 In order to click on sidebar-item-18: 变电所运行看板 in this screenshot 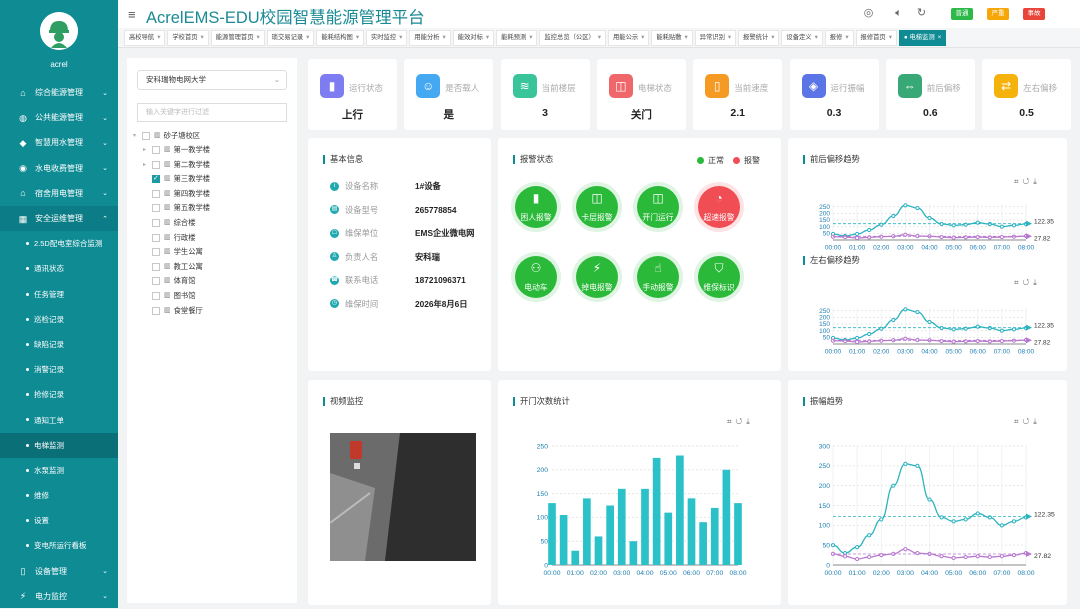, I will do `click(59, 545)`.